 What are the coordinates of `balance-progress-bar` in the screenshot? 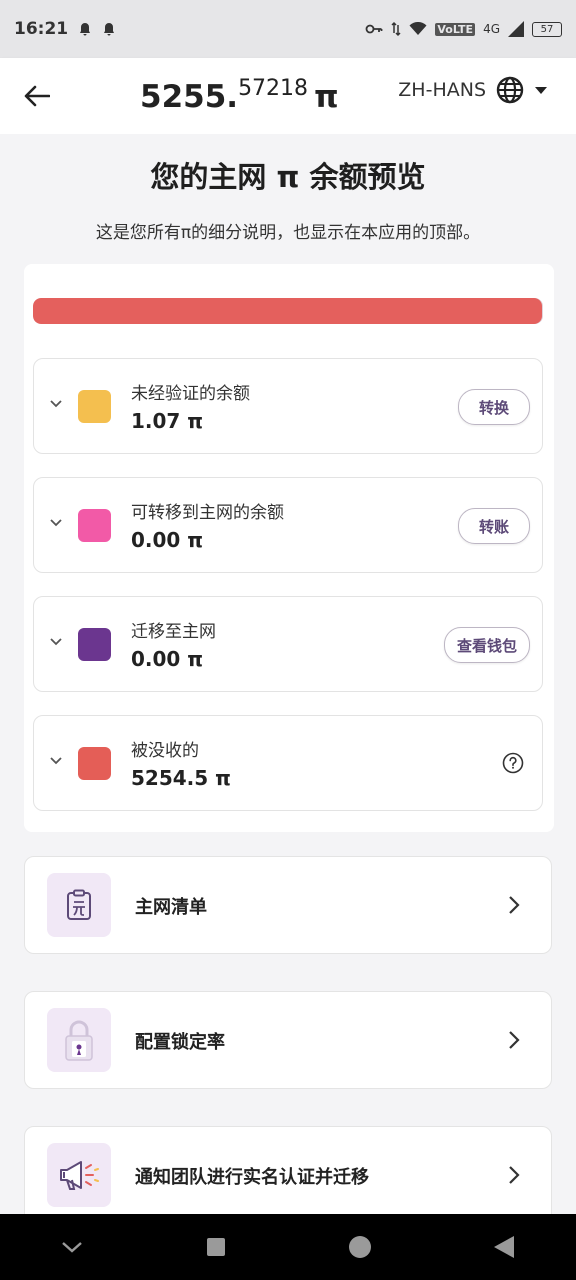 It's located at (288, 311).